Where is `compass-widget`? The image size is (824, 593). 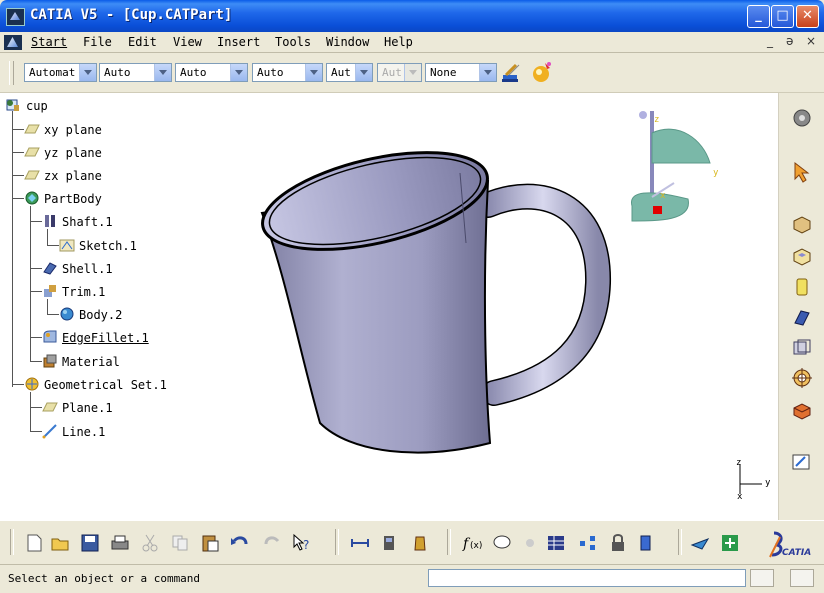 compass-widget is located at coordinates (673, 171).